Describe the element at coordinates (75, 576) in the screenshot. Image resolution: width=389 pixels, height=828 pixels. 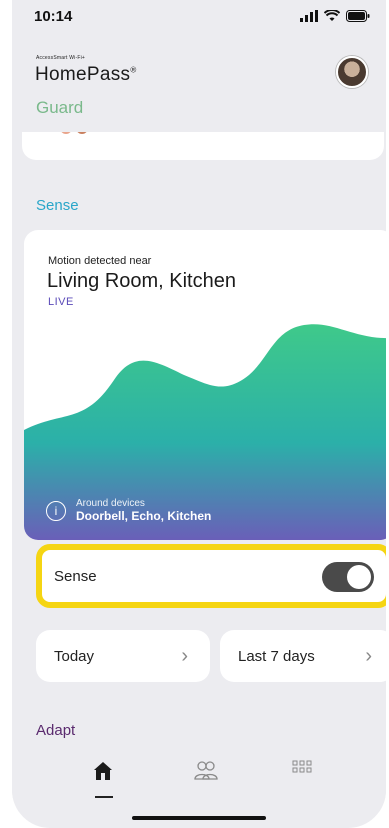
I see `sense-toggle-label: Sense` at that location.